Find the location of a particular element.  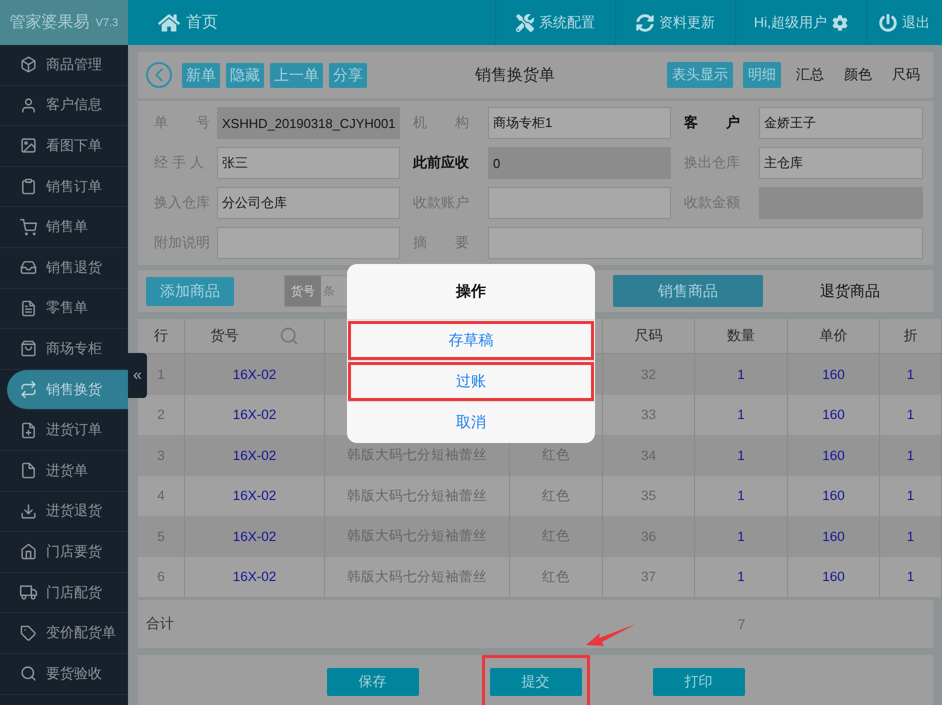

total-quantity: 7 is located at coordinates (741, 624).